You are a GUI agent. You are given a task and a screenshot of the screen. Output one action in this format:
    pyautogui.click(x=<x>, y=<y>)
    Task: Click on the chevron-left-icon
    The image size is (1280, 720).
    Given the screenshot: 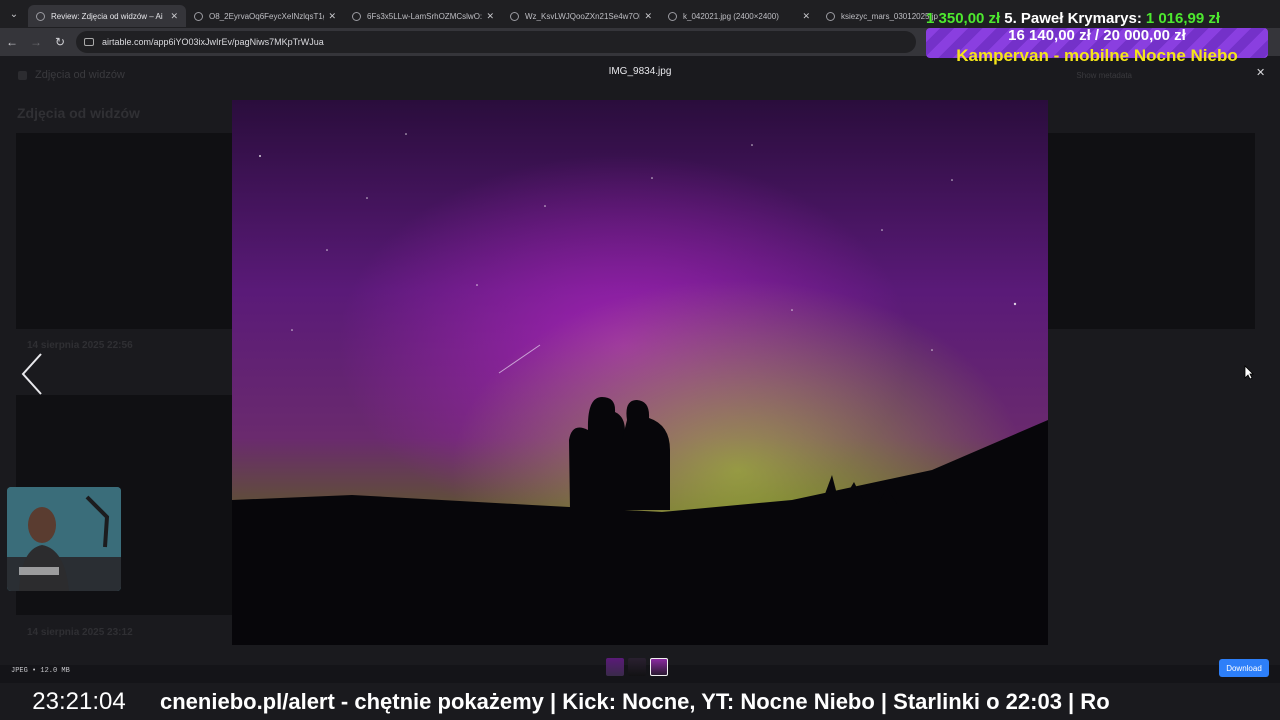 What is the action you would take?
    pyautogui.click(x=32, y=374)
    